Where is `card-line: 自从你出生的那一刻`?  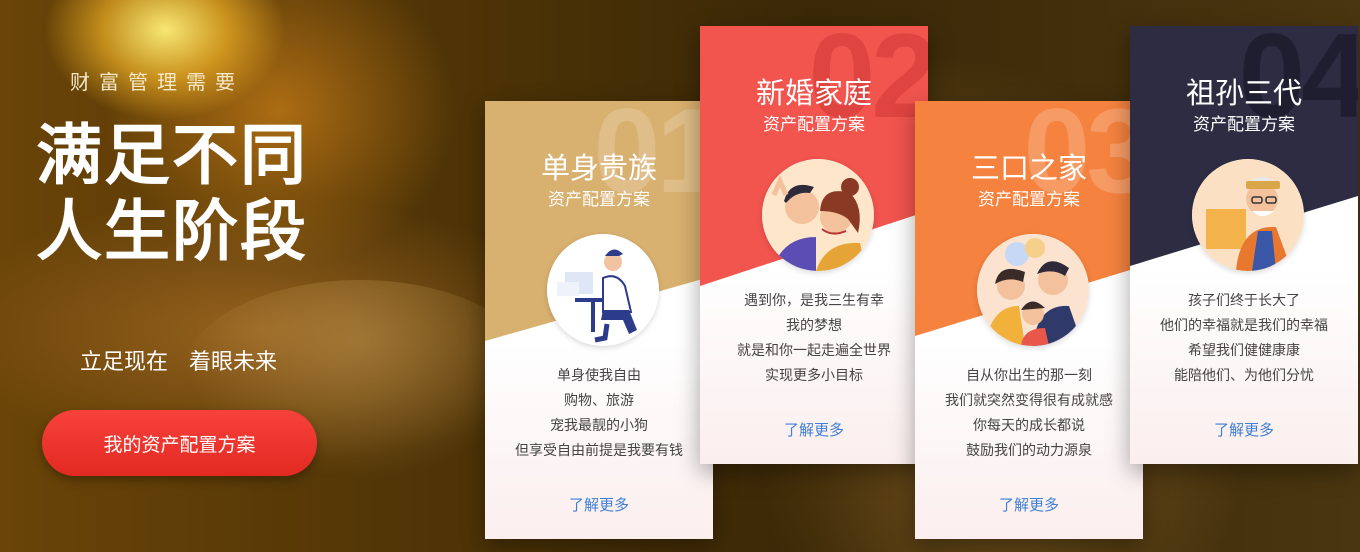 card-line: 自从你出生的那一刻 is located at coordinates (1029, 376).